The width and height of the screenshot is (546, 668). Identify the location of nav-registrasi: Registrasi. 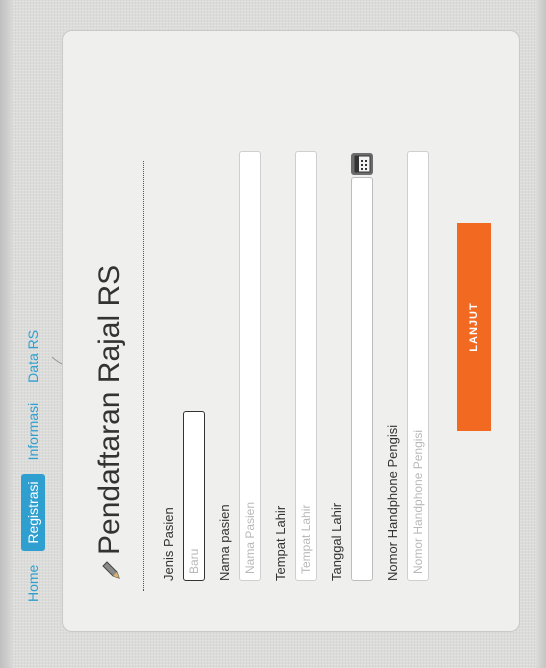
(33, 512).